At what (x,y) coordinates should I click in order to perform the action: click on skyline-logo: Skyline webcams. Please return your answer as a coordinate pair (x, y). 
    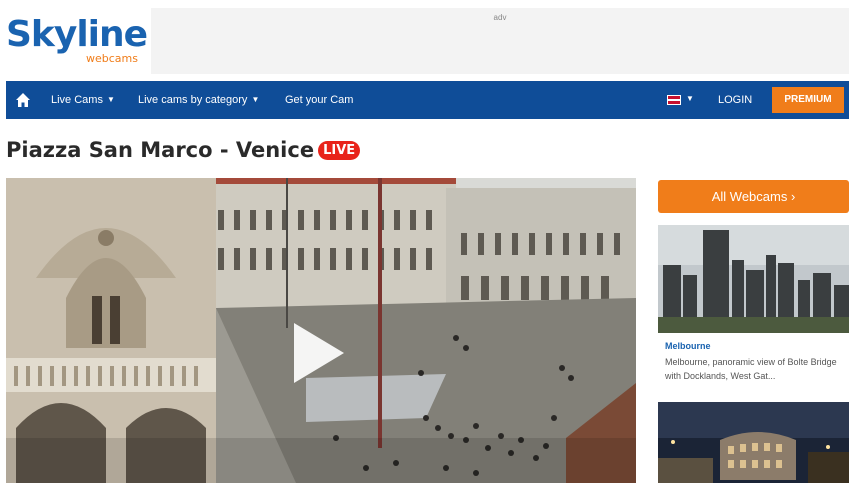
    Looking at the image, I should click on (77, 42).